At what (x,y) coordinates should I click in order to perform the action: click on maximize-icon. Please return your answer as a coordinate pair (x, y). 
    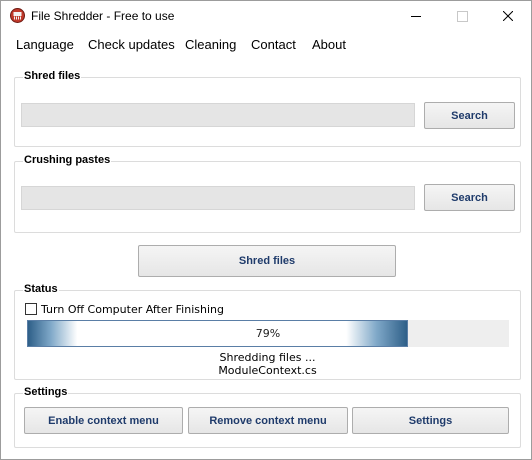
    Looking at the image, I should click on (462, 16).